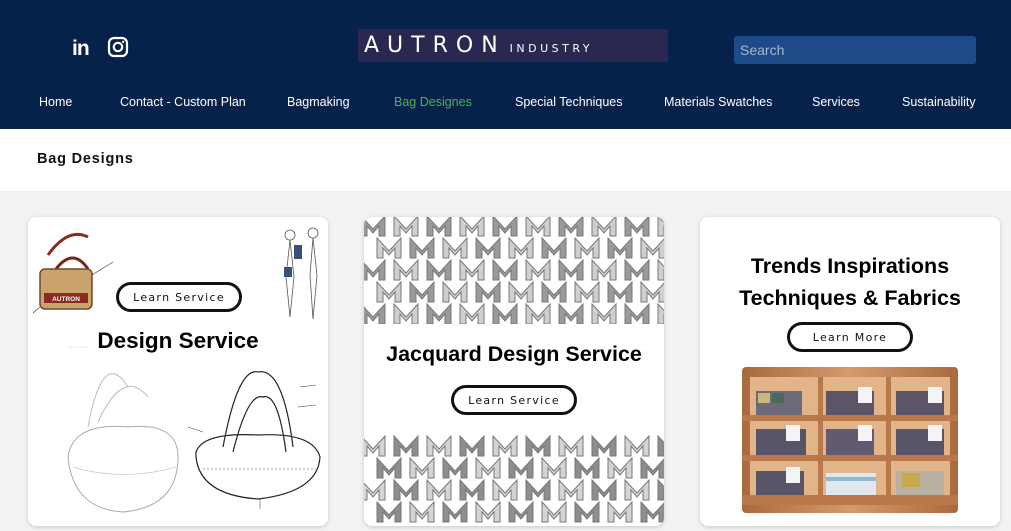  I want to click on linkedin-icon: in, so click(81, 49).